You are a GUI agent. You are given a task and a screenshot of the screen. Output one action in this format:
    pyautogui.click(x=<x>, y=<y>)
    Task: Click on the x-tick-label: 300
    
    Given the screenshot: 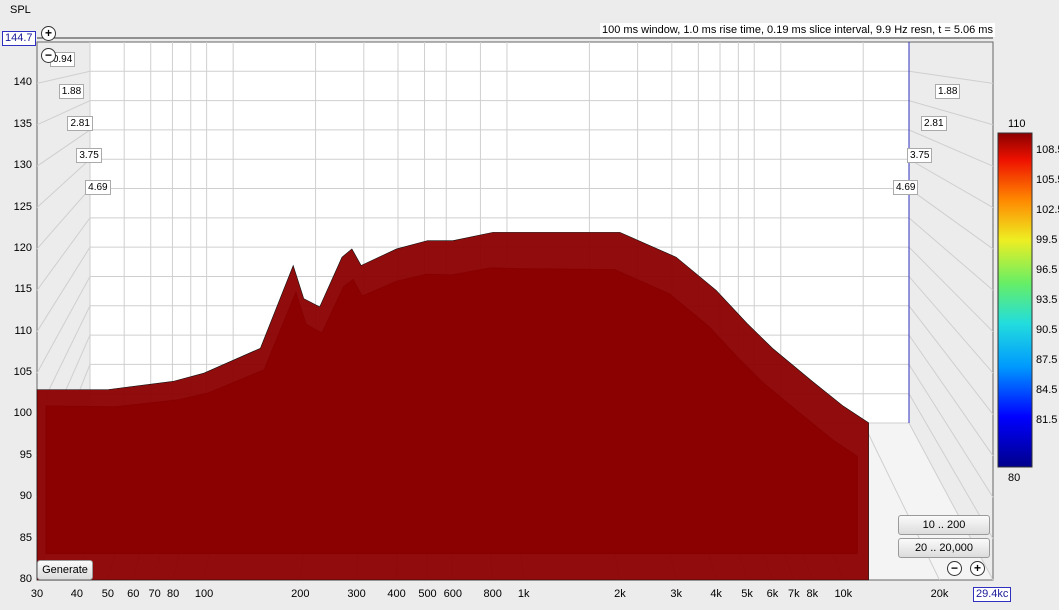 What is the action you would take?
    pyautogui.click(x=356, y=594)
    